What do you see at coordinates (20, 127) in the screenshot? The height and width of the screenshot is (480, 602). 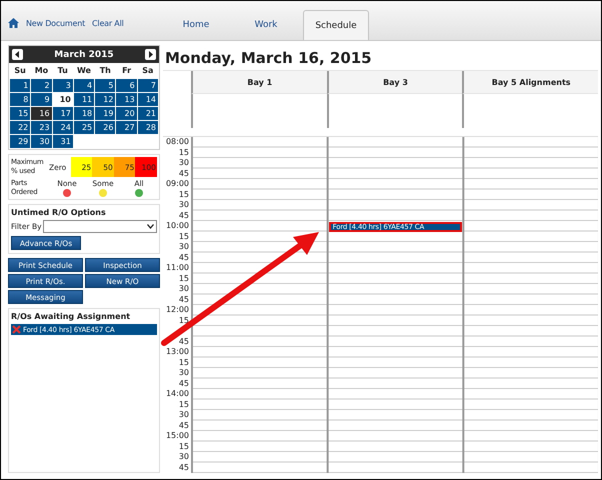 I see `calendar-day: 22` at bounding box center [20, 127].